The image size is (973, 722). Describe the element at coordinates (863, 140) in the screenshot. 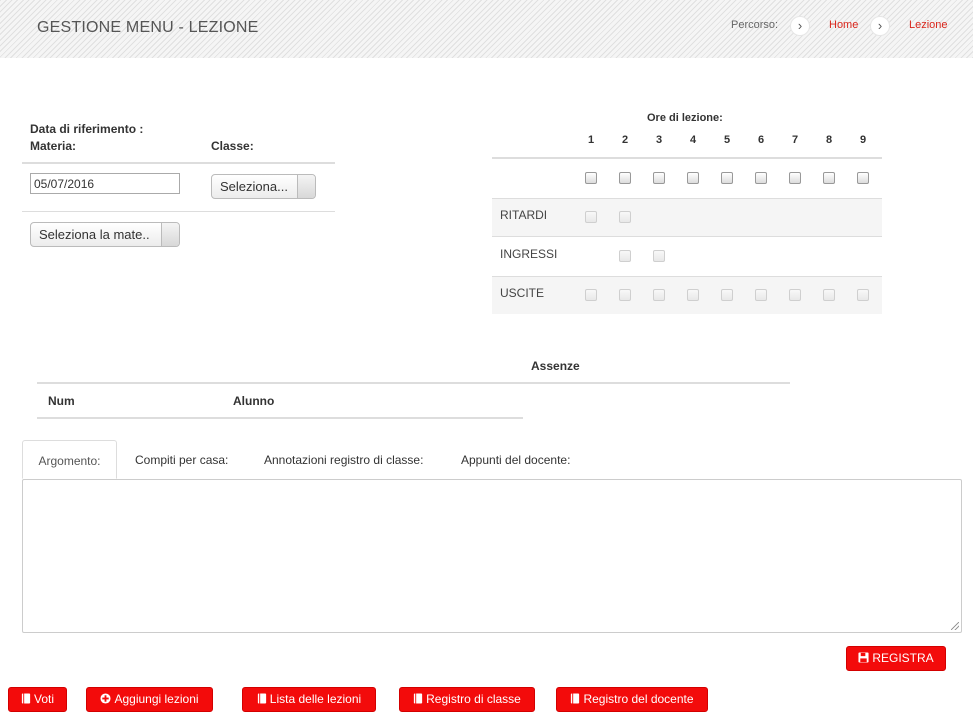

I see `hour-number: 9` at that location.